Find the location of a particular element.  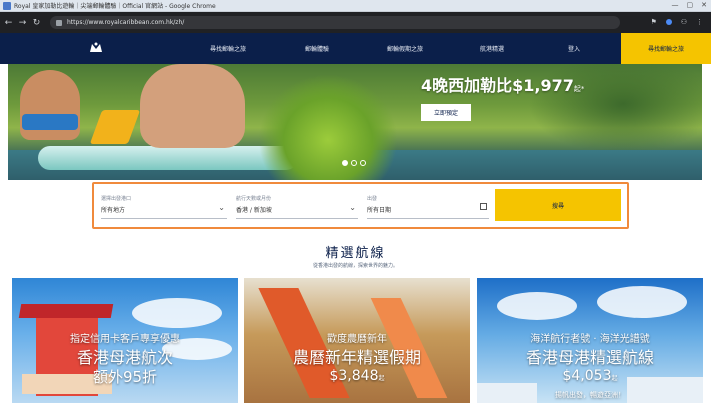

nav-item-ports: 航港精選 is located at coordinates (492, 48).